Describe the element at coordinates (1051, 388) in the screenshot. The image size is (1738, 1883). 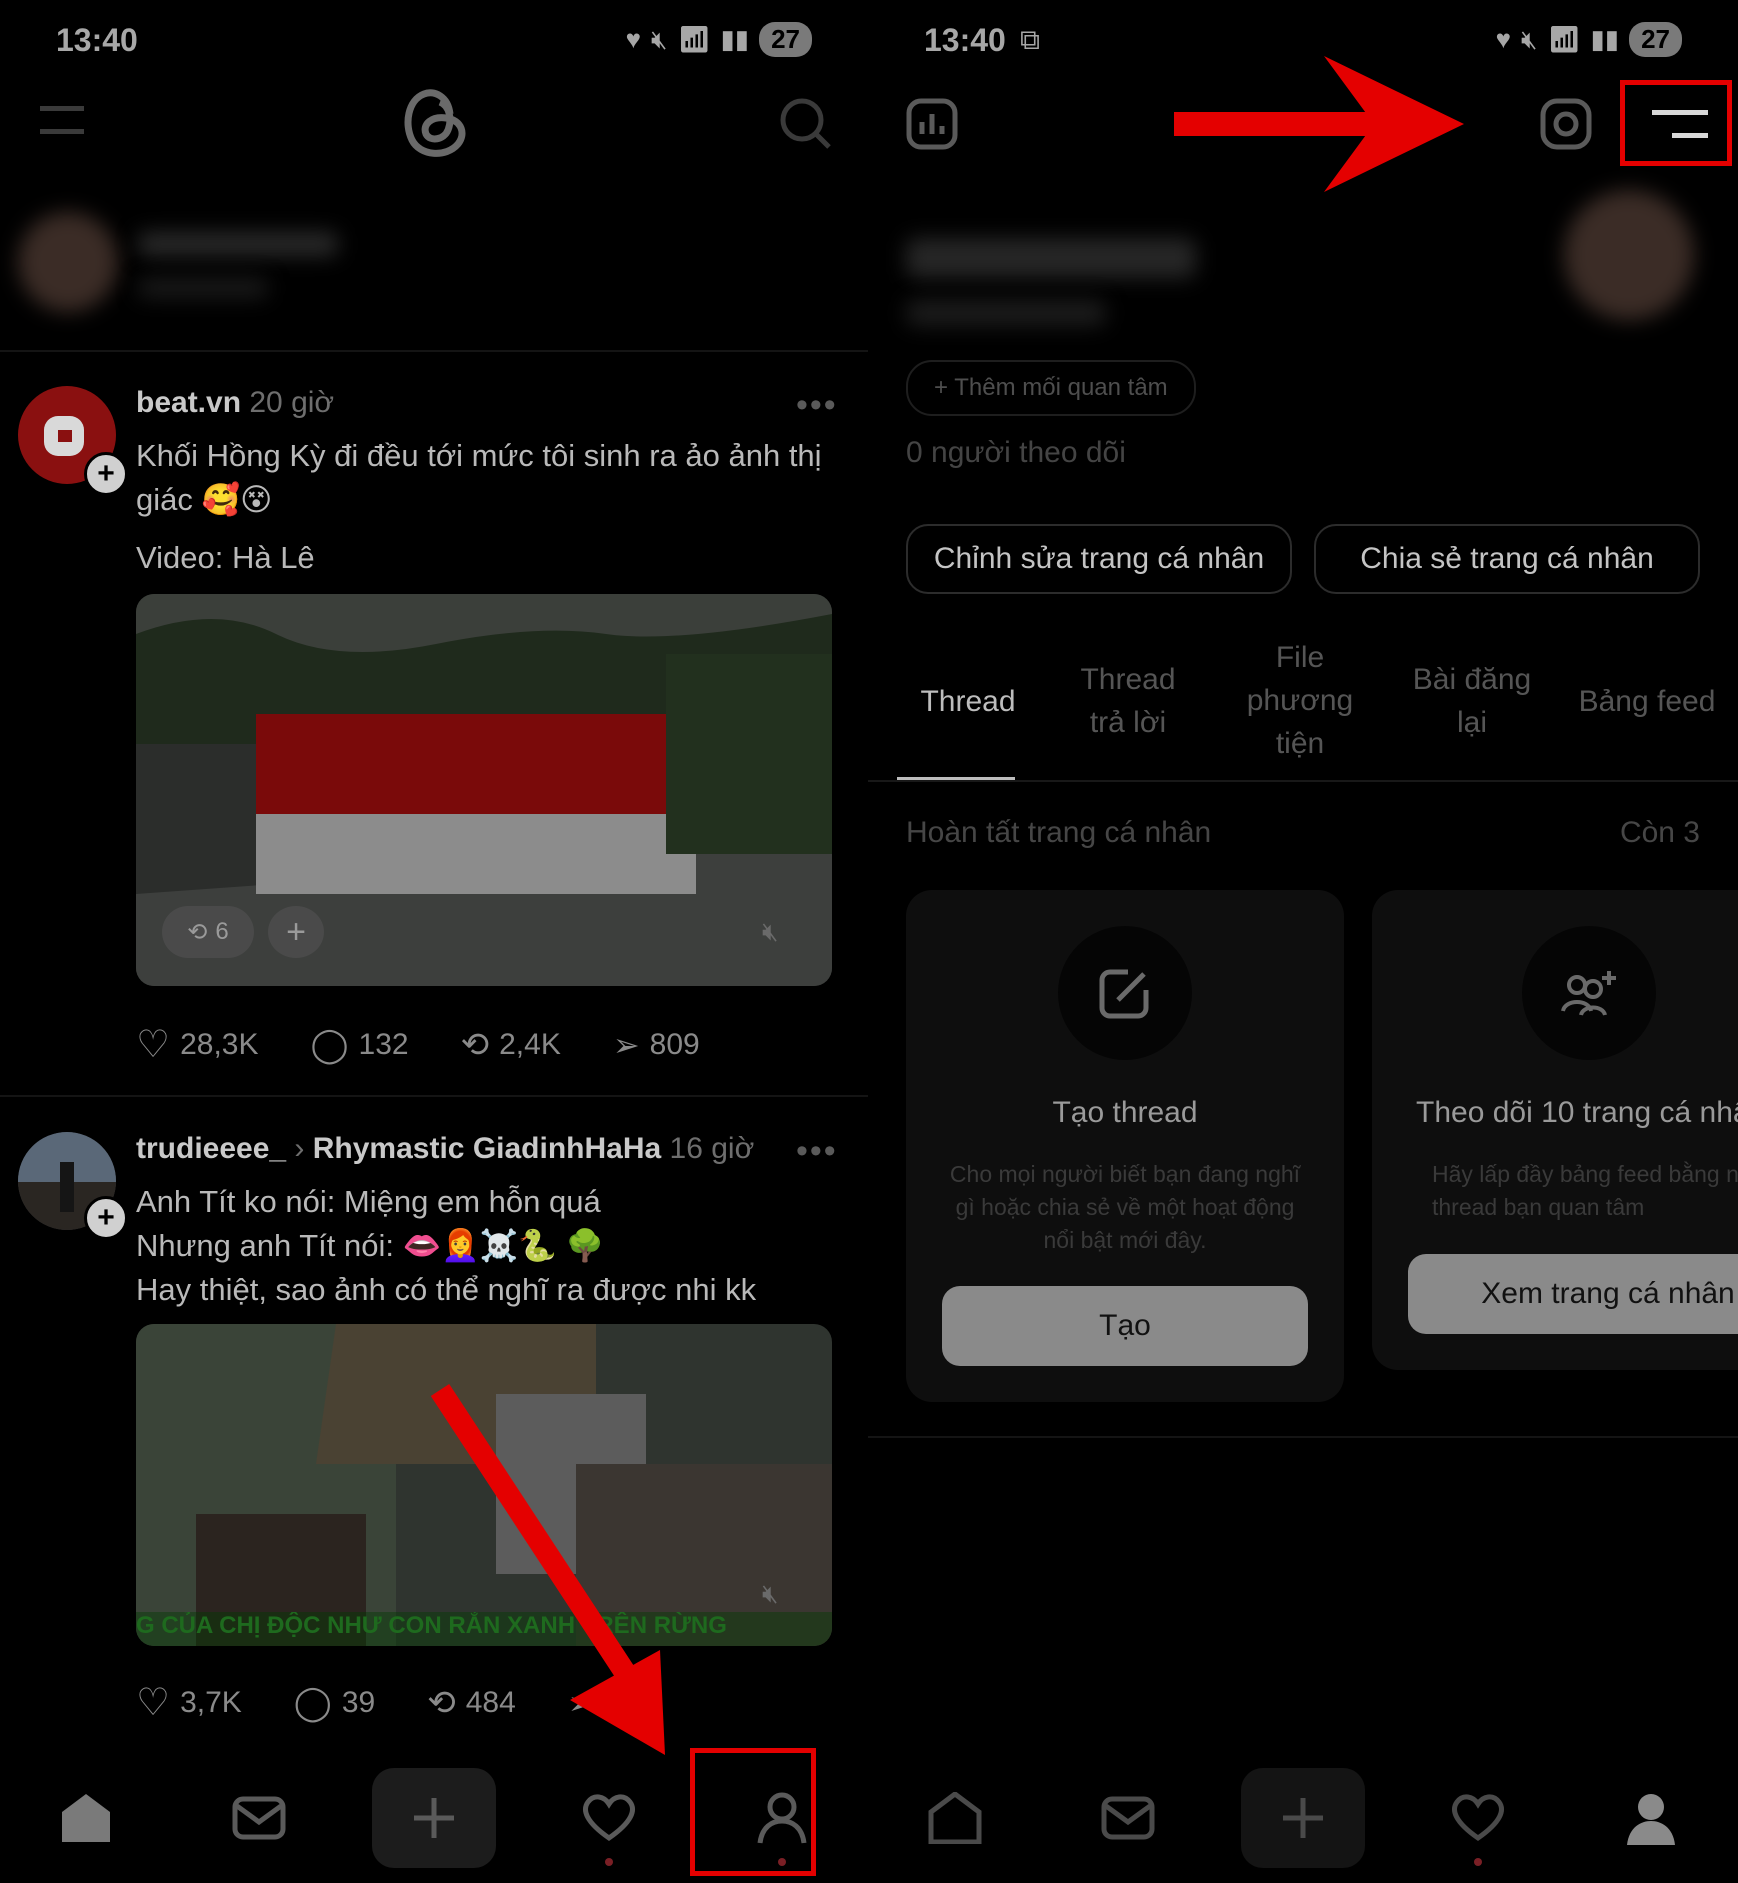
I see `add-interests-chip: + Thêm mối quan tâm` at that location.